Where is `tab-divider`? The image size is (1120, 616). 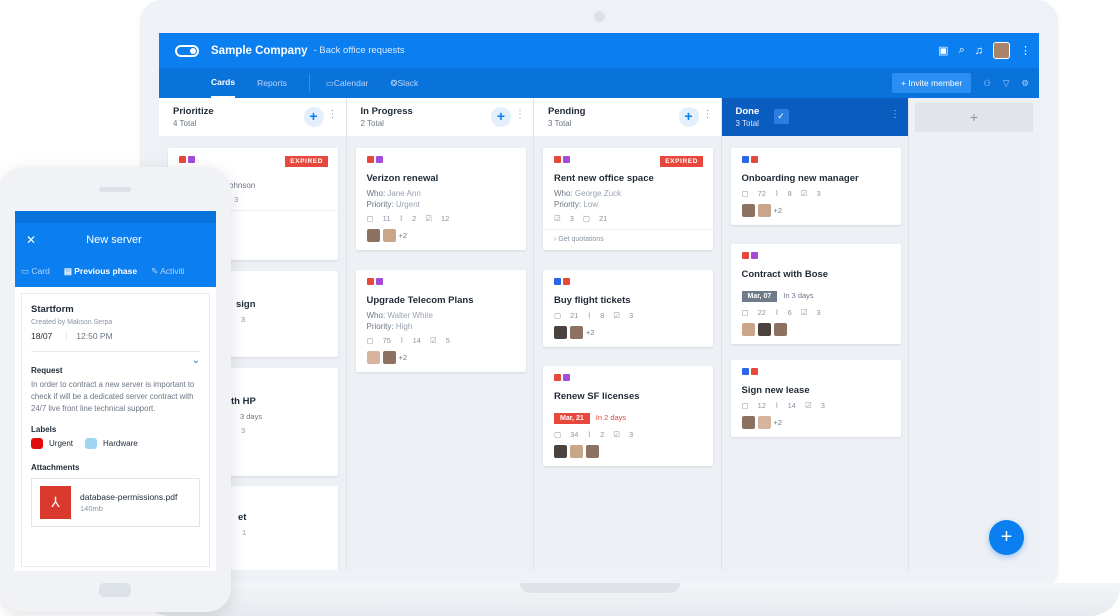
tab-divider is located at coordinates (309, 83).